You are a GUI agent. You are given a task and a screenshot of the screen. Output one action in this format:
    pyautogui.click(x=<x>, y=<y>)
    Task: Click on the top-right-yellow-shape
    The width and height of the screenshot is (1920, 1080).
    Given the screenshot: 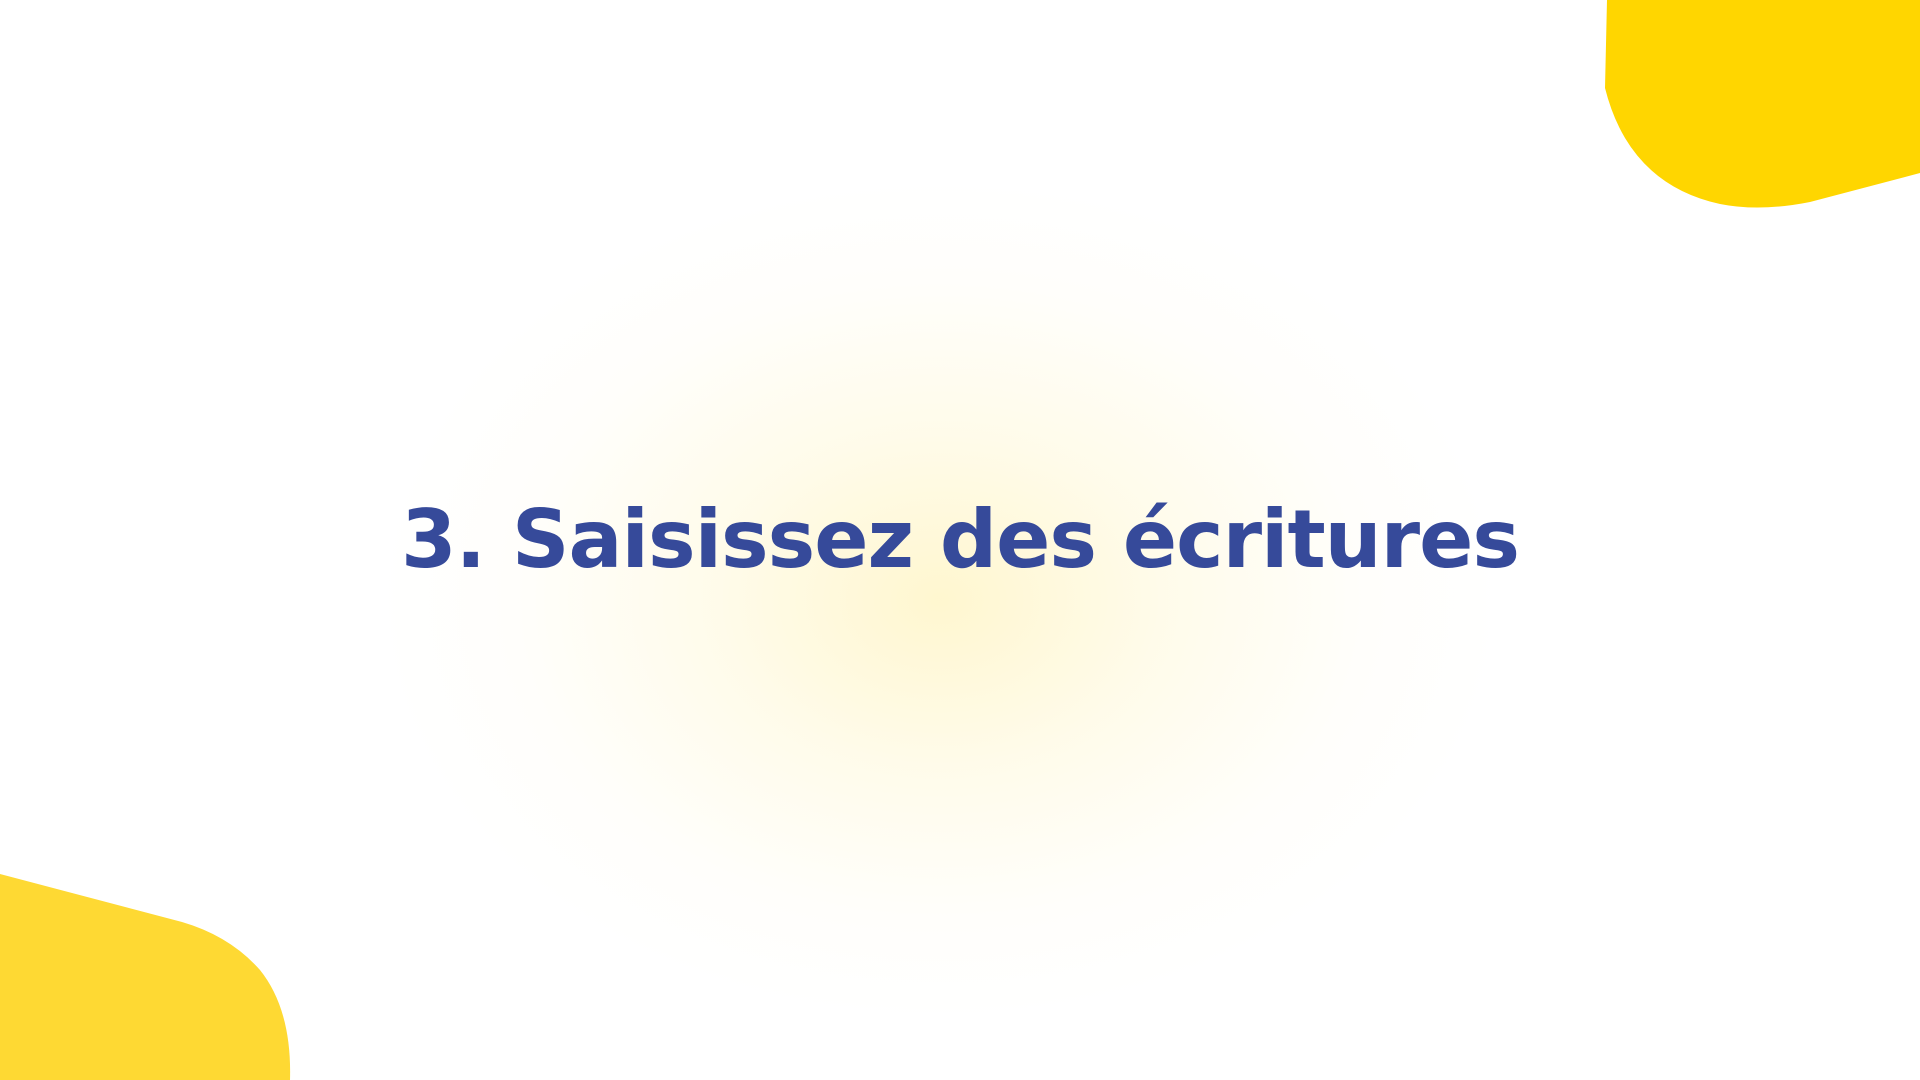 What is the action you would take?
    pyautogui.click(x=1762, y=104)
    